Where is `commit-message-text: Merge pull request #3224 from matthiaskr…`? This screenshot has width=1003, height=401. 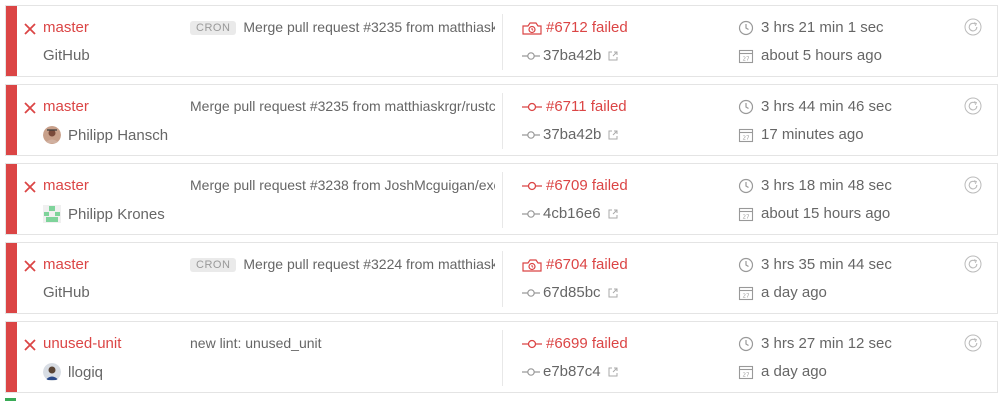 commit-message-text: Merge pull request #3224 from matthiaskr… is located at coordinates (369, 264).